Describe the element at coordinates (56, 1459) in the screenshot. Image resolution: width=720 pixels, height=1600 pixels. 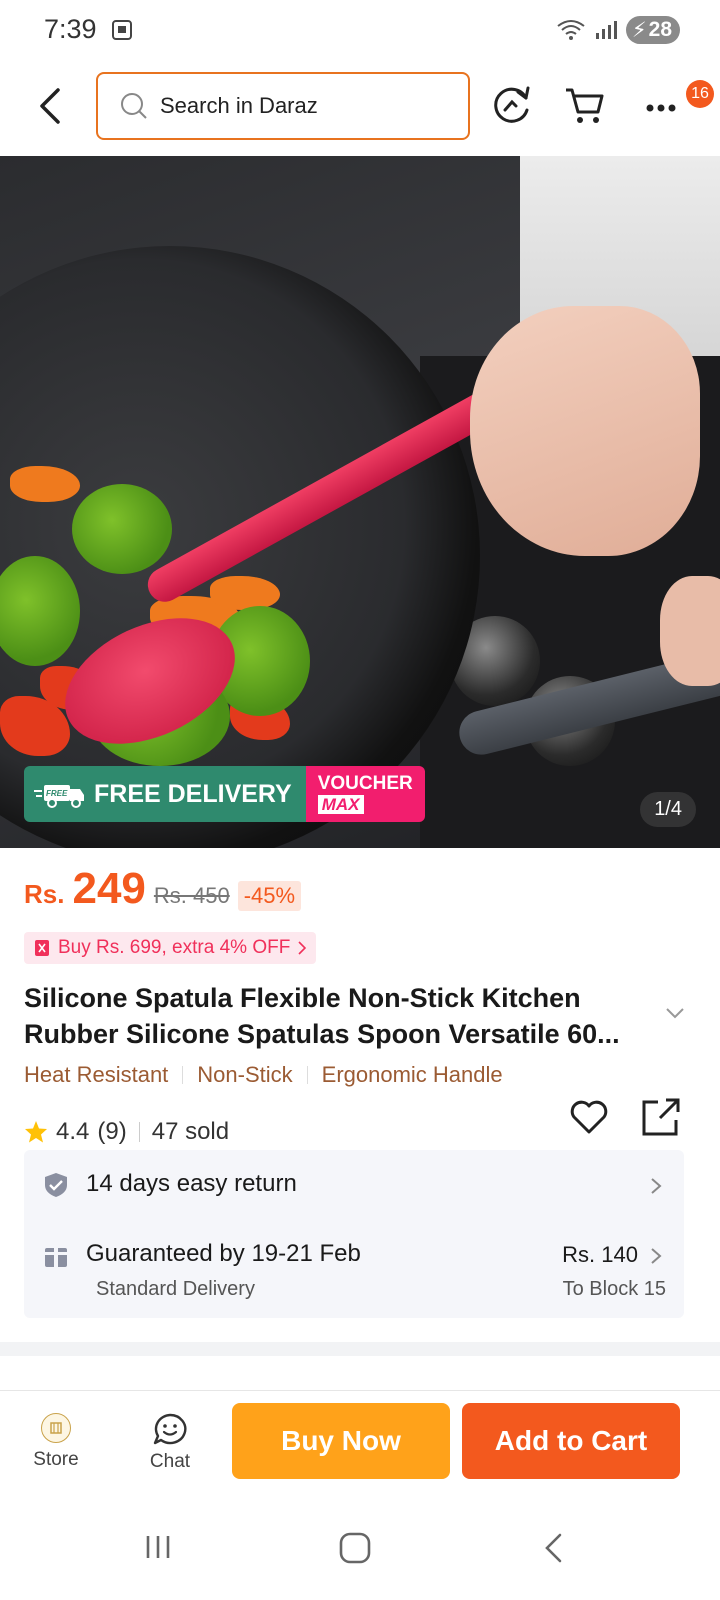
I see `store-label: Store` at that location.